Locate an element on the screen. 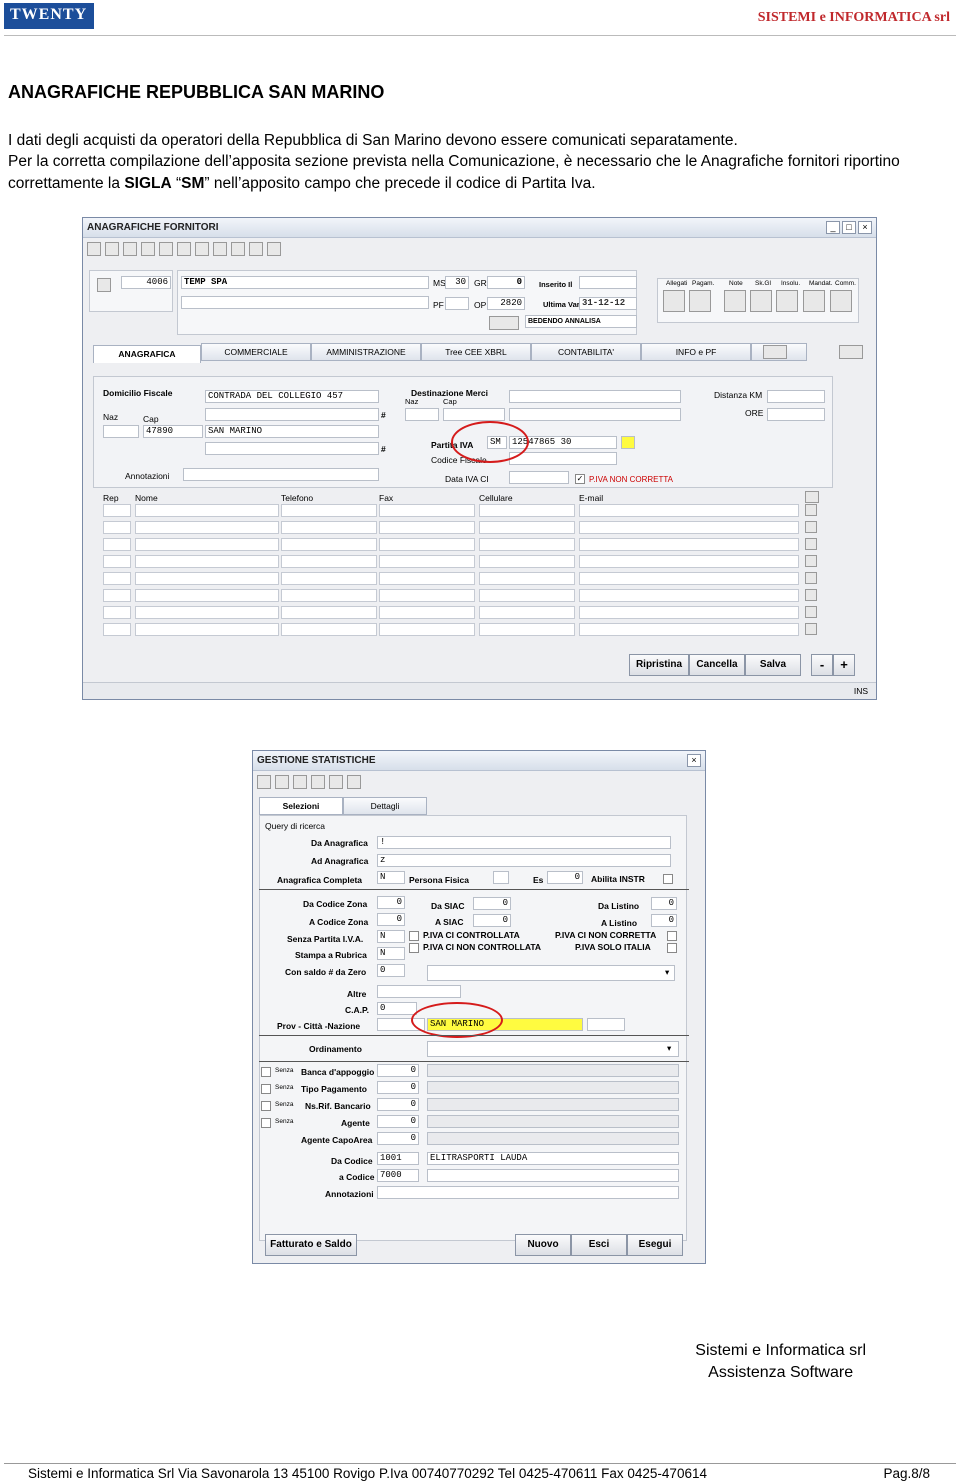 The height and width of the screenshot is (1484, 960). da-anagrafica-field: ! is located at coordinates (524, 842).